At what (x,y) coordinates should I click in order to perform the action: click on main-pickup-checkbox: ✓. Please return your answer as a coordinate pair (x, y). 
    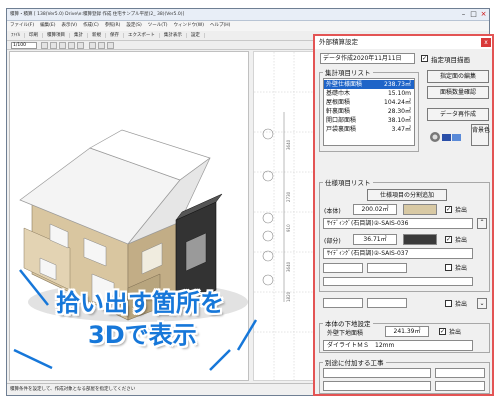
    Looking at the image, I should click on (448, 209).